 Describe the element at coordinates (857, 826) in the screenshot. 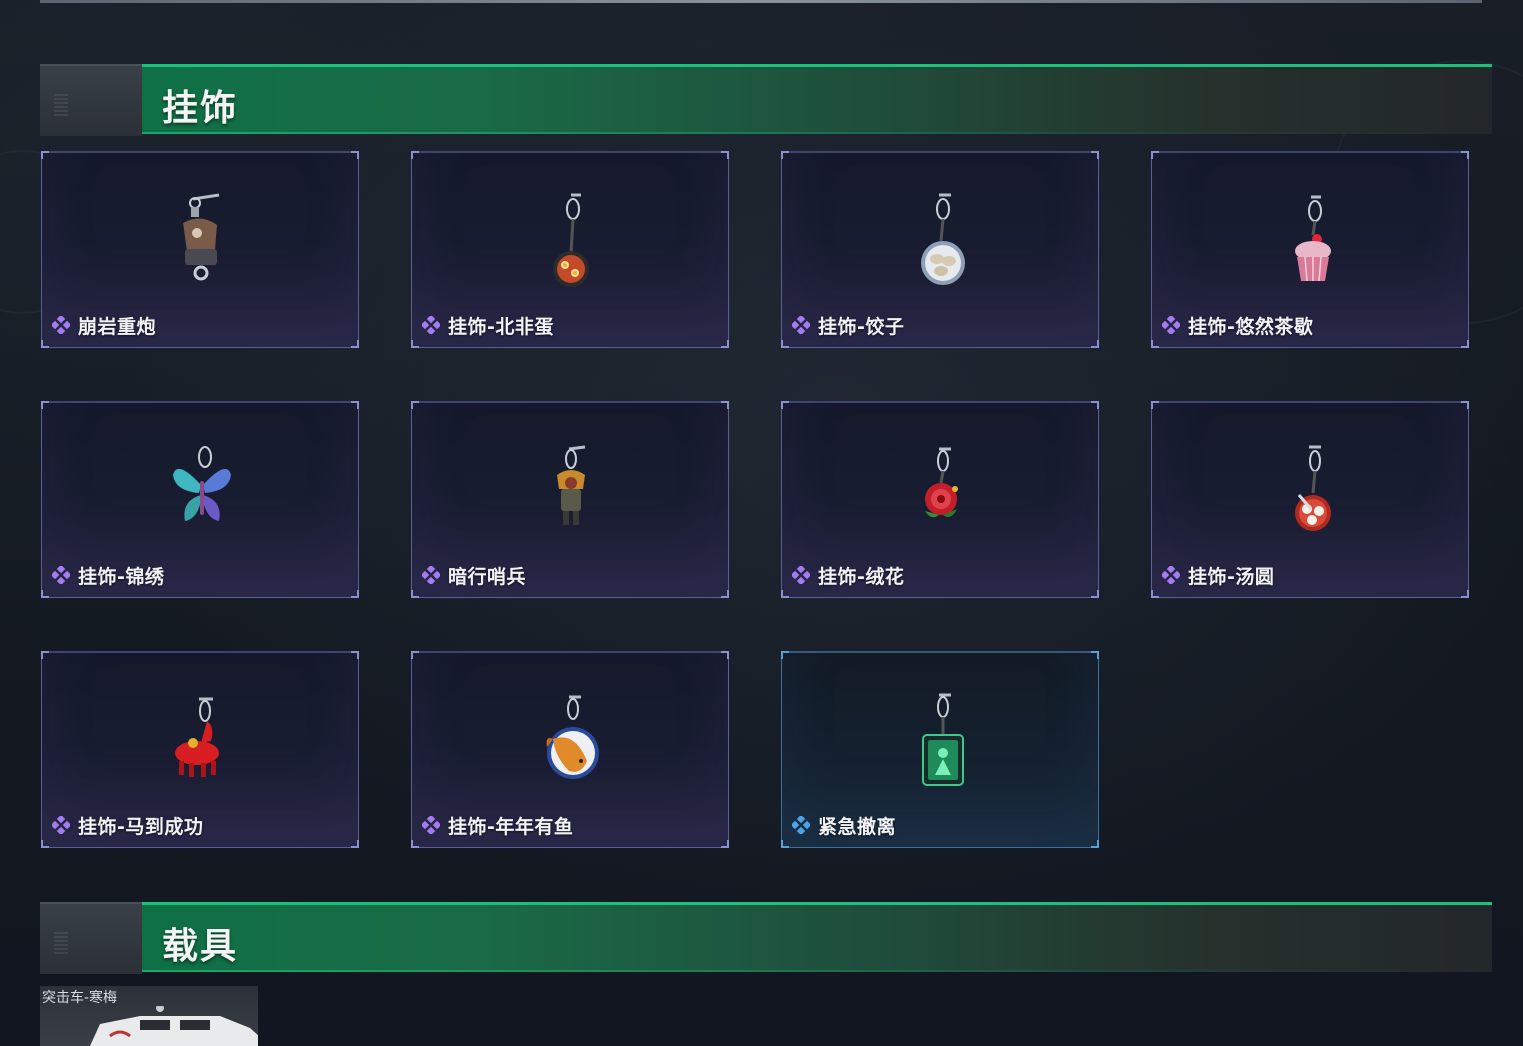

I see `charm-name: 紧急撤离` at that location.